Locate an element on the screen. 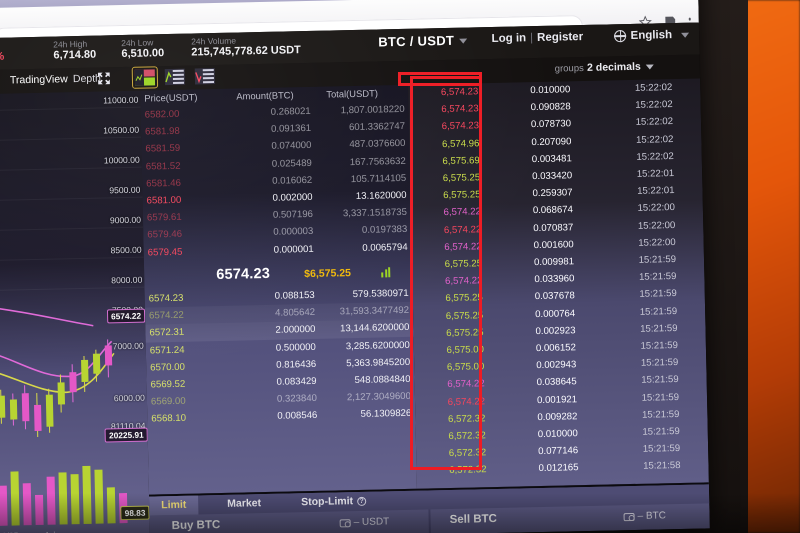  trade-amount: 0.207090 is located at coordinates (551, 141).